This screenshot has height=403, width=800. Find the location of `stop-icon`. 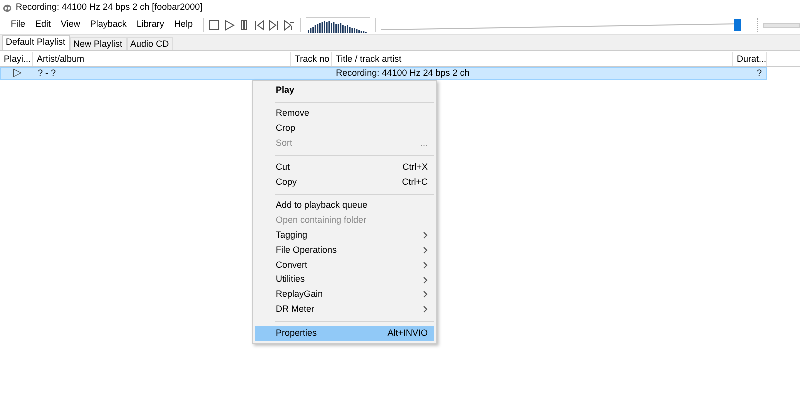

stop-icon is located at coordinates (214, 25).